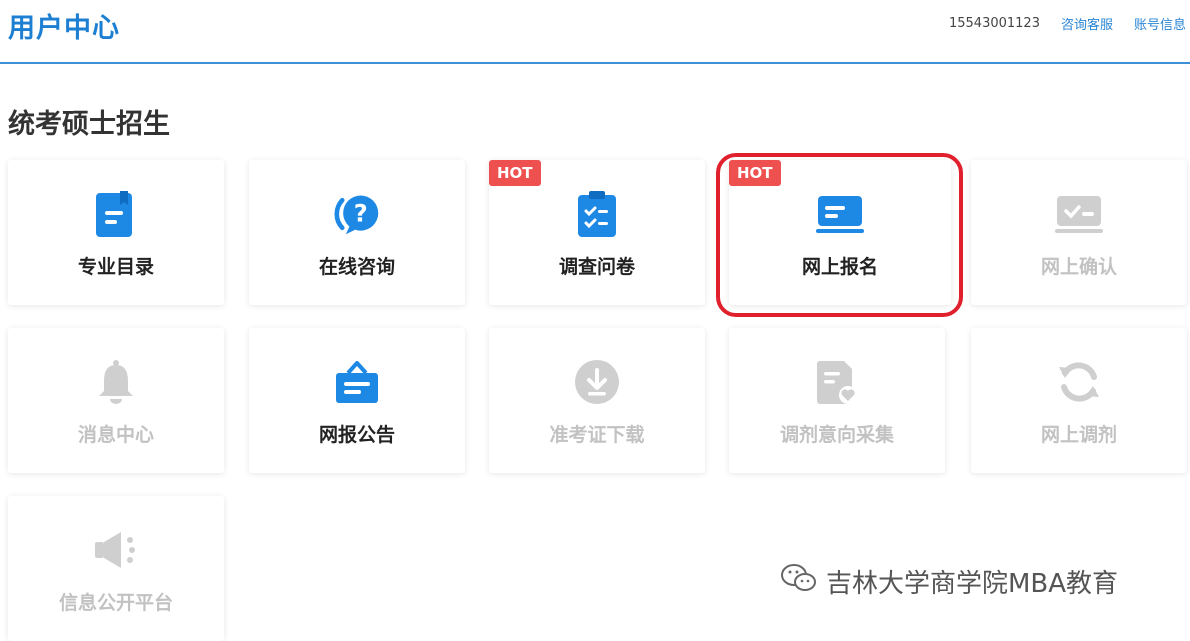  What do you see at coordinates (972, 584) in the screenshot?
I see `watermark-text: 吉林大学商学院MBA教育` at bounding box center [972, 584].